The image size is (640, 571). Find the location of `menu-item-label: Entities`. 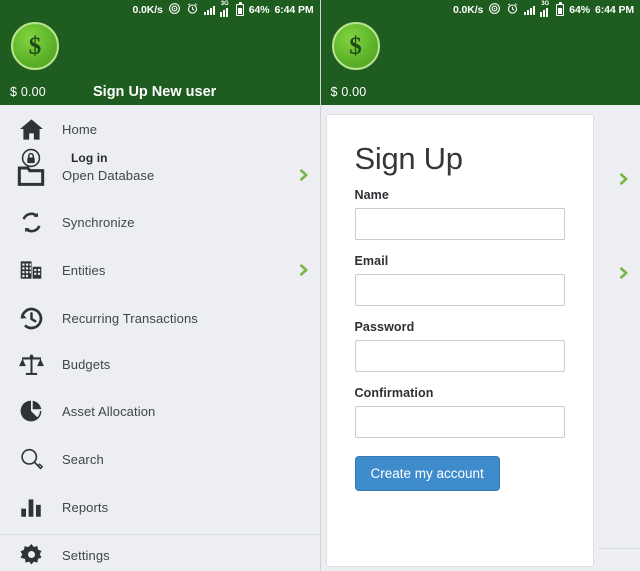

menu-item-label: Entities is located at coordinates (84, 270).